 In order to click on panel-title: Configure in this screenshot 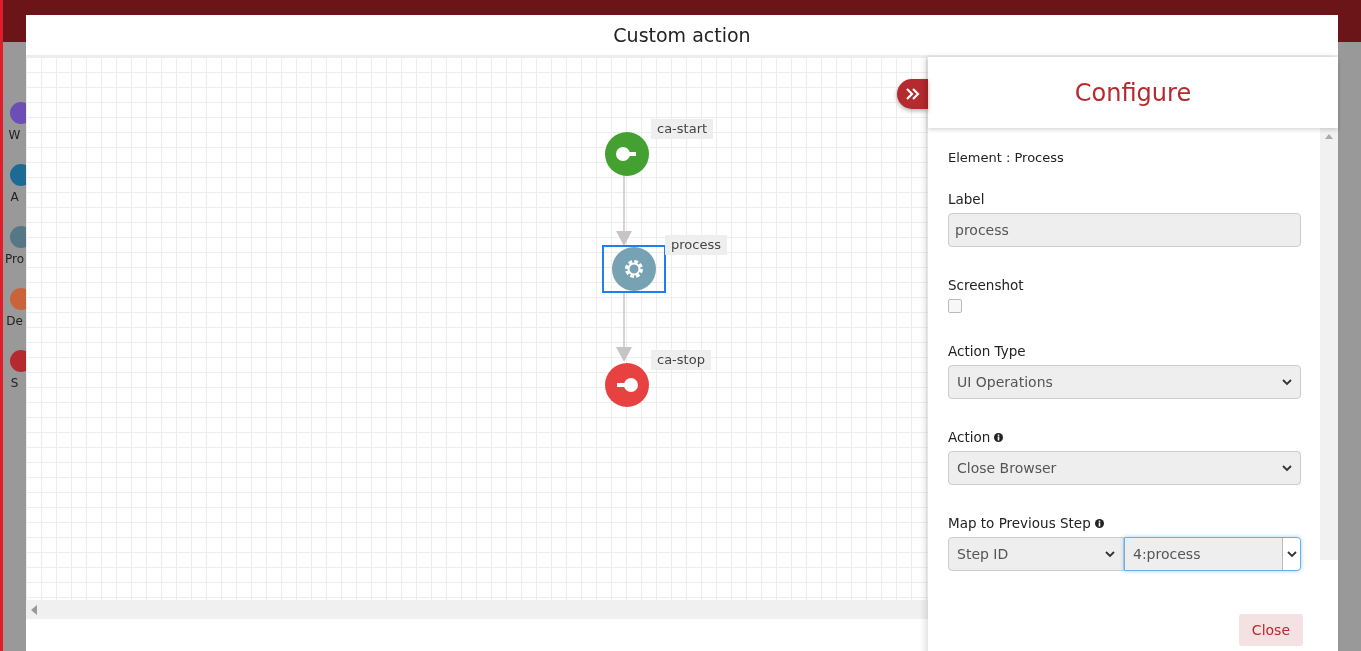, I will do `click(1133, 92)`.